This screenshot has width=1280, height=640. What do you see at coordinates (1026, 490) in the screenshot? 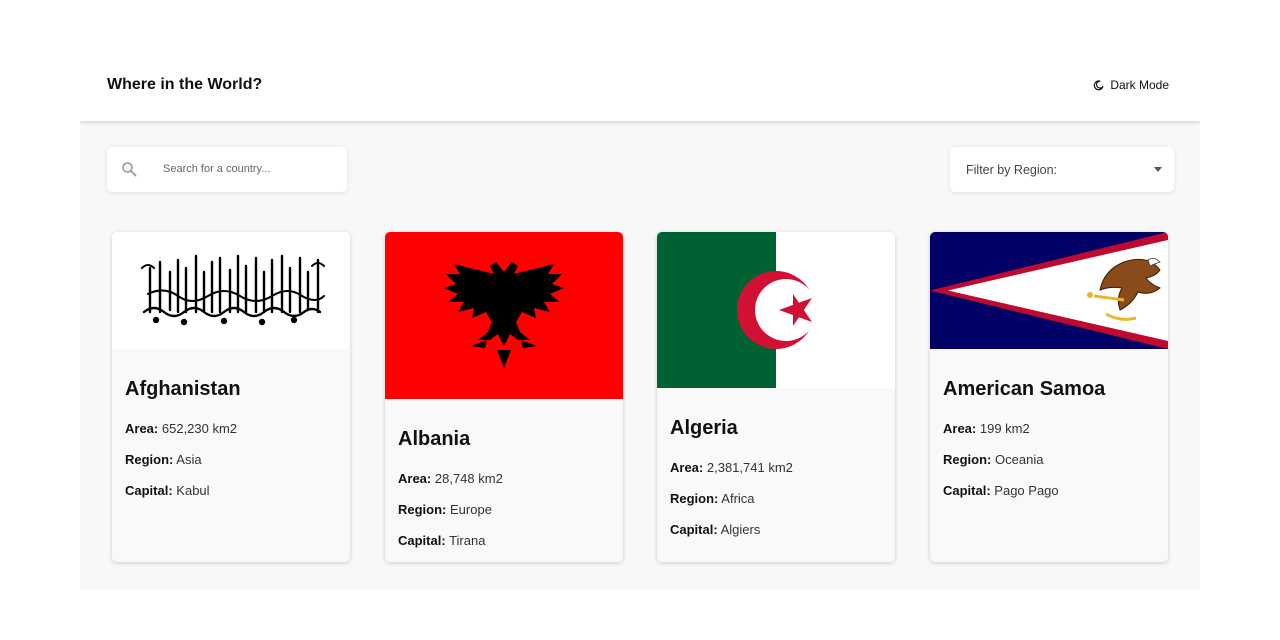
I see `capital-value: Pago Pago` at bounding box center [1026, 490].